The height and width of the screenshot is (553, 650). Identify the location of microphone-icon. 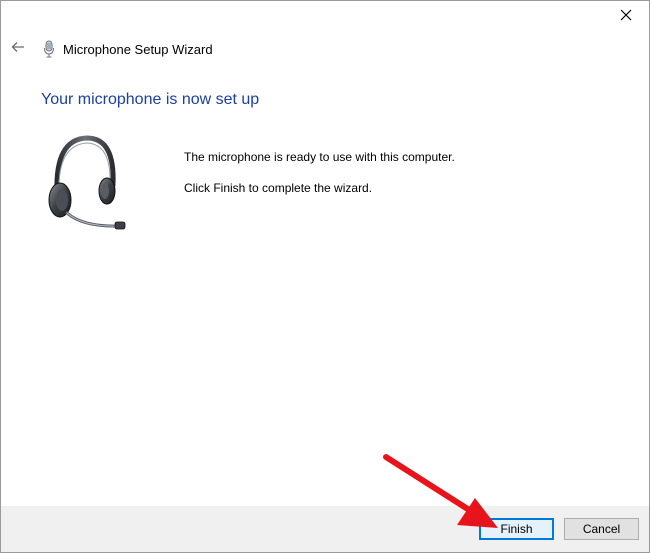
(49, 49).